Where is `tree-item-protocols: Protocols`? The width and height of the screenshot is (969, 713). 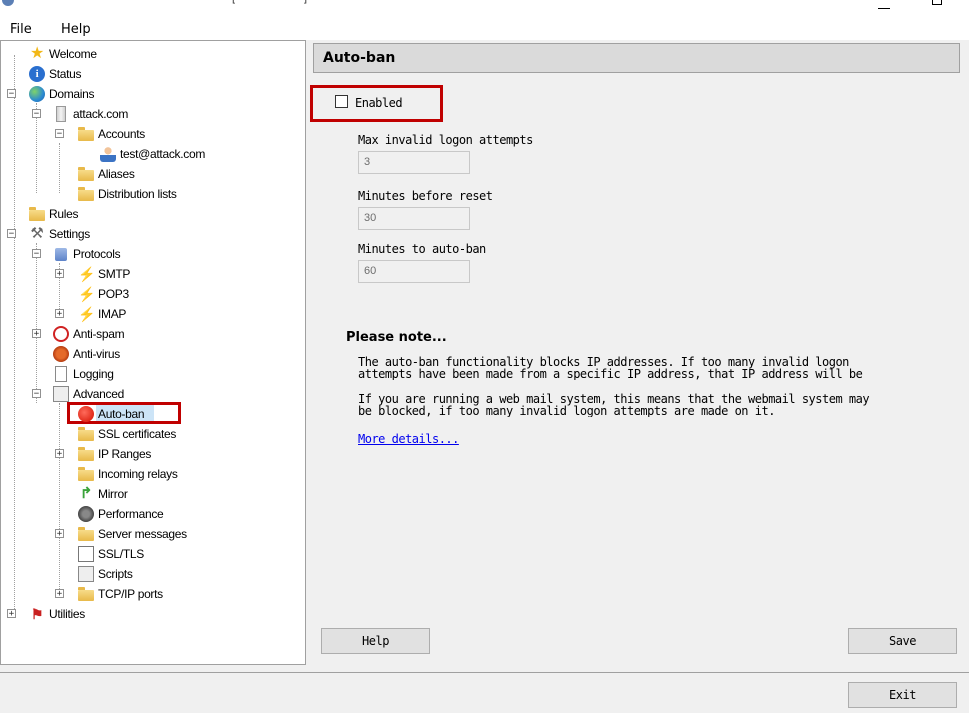
tree-item-protocols: Protocols is located at coordinates (87, 254).